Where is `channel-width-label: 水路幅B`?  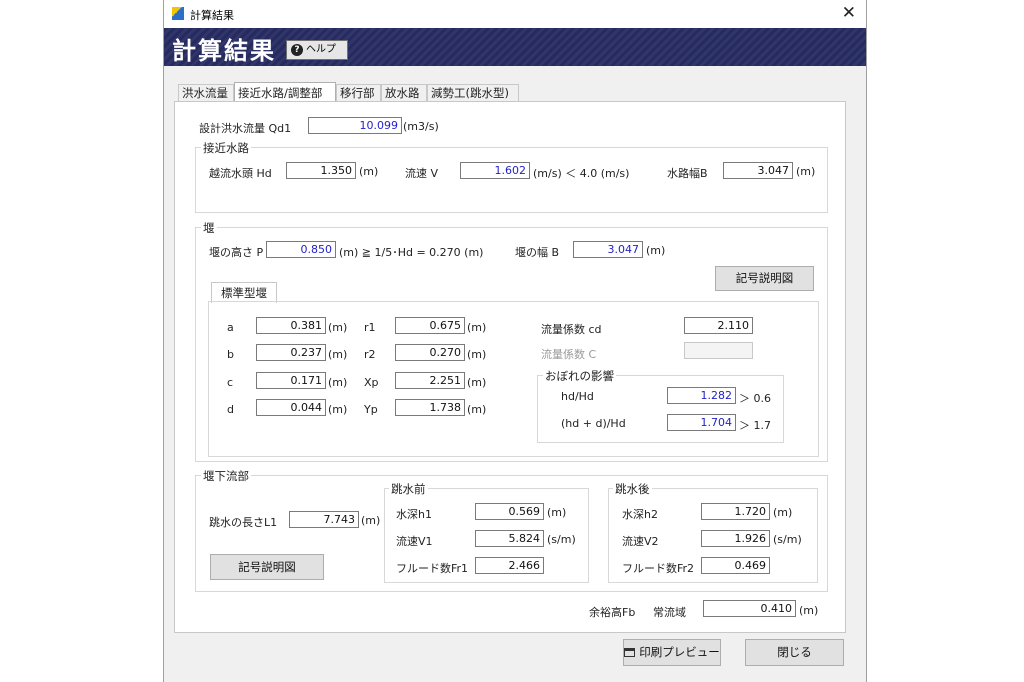 channel-width-label: 水路幅B is located at coordinates (687, 173).